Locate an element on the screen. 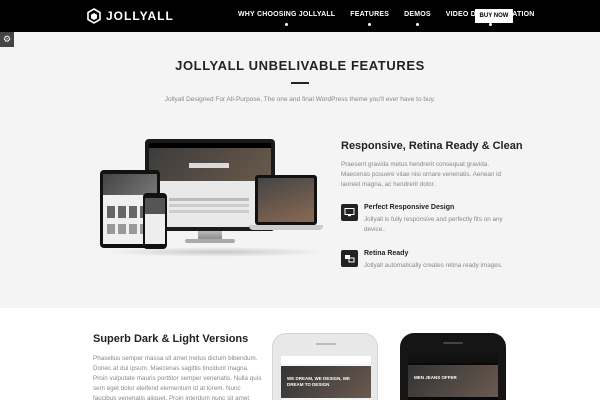 This screenshot has height=400, width=600. monitor-icon is located at coordinates (349, 212).